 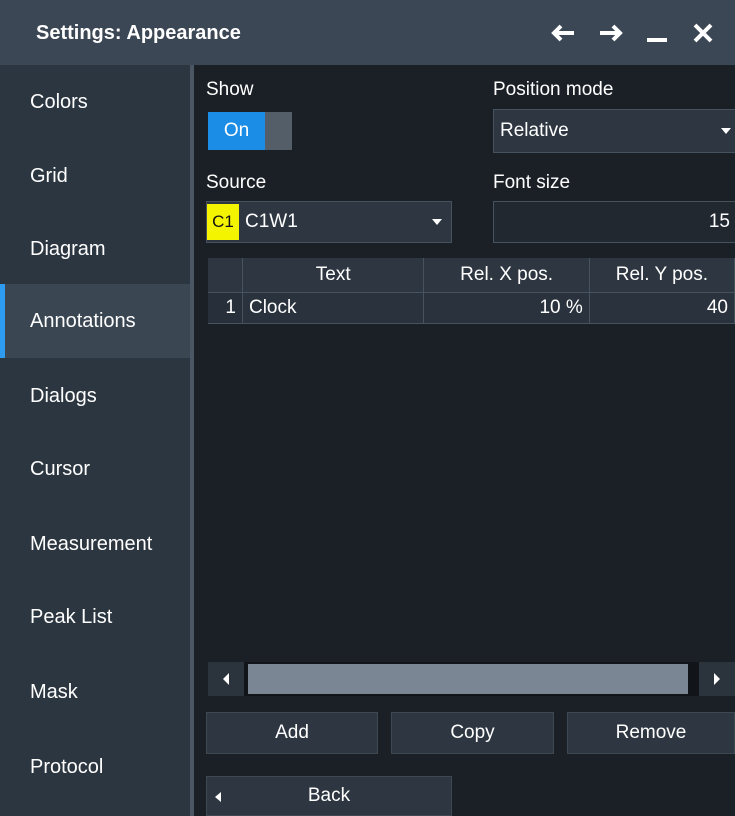 I want to click on text-cell: Clock, so click(x=333, y=308).